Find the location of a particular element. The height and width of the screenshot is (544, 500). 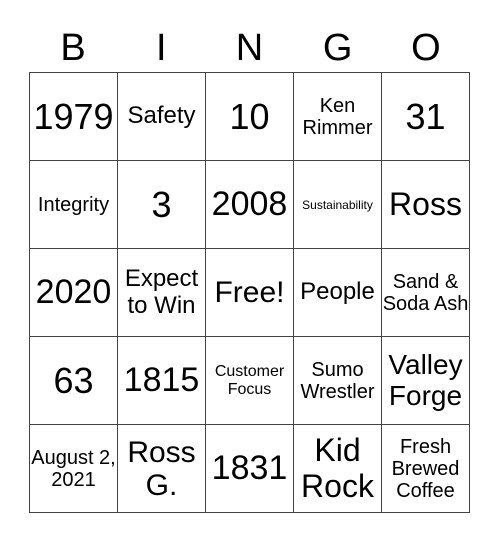

bingo-cell: Sustainability is located at coordinates (337, 204).